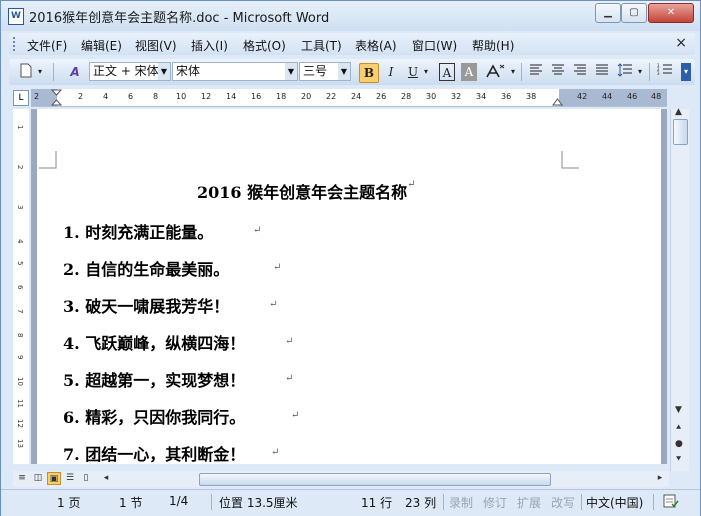  I want to click on status-position: 位置 13.5厘米, so click(258, 503).